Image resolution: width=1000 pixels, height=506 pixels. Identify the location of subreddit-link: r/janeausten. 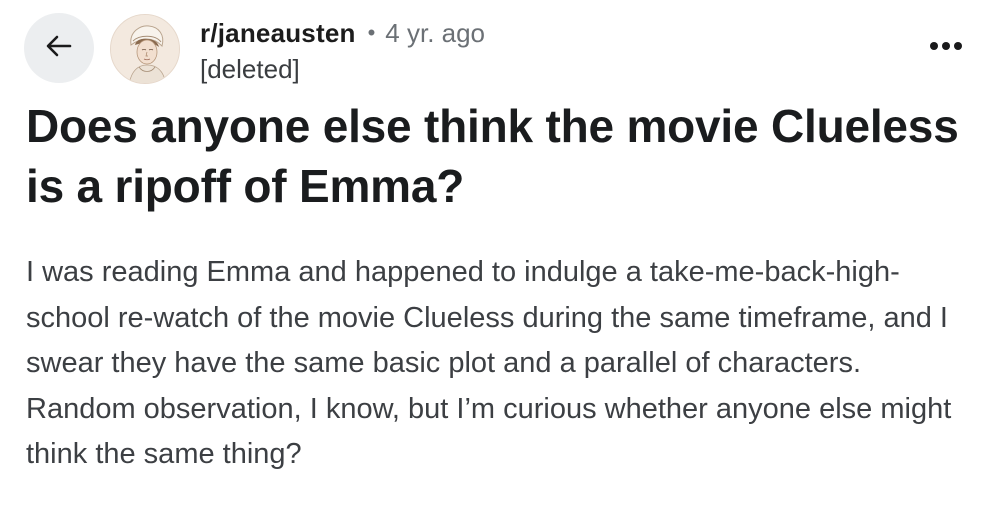
(278, 33).